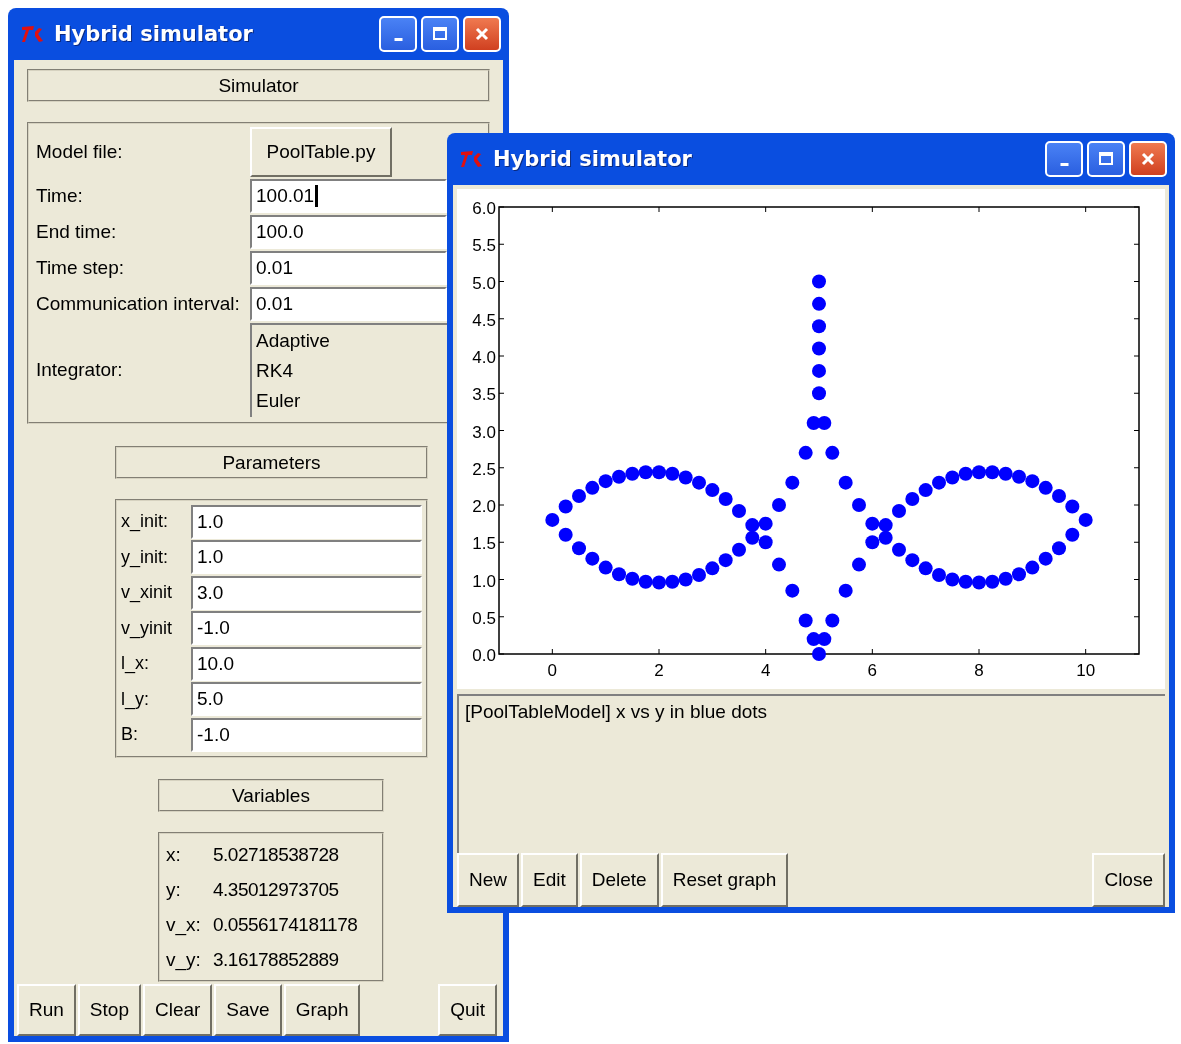 This screenshot has height=1044, width=1181. What do you see at coordinates (467, 1010) in the screenshot?
I see `quit-button: Quit` at bounding box center [467, 1010].